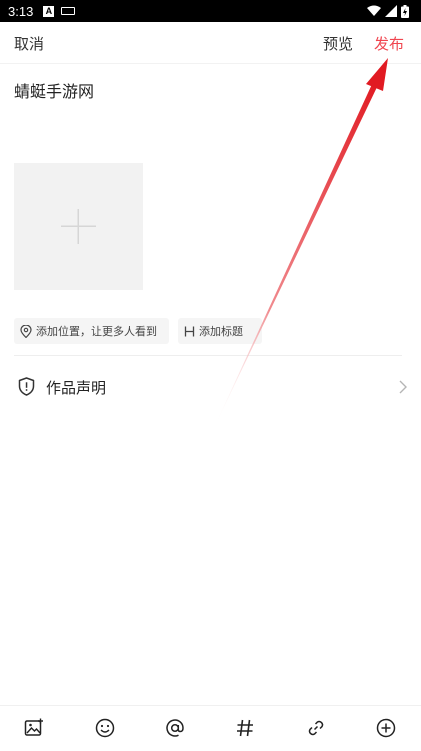  I want to click on status-bar: 3:13 A, so click(210, 11).